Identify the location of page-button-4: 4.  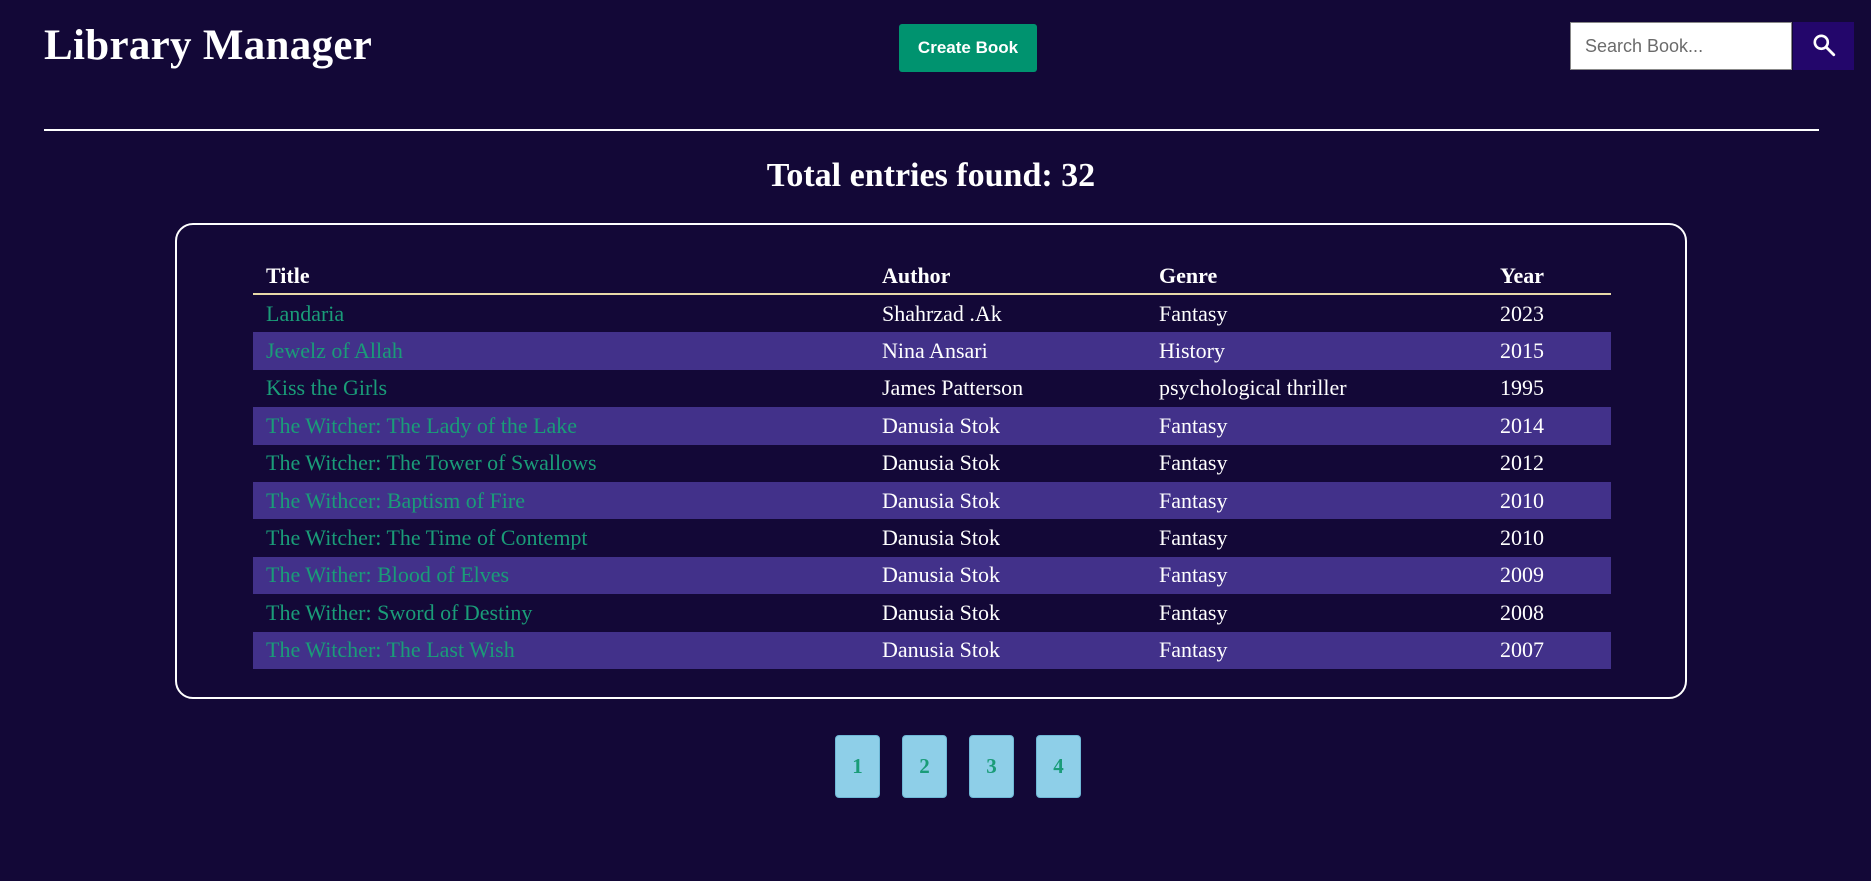
(1058, 766).